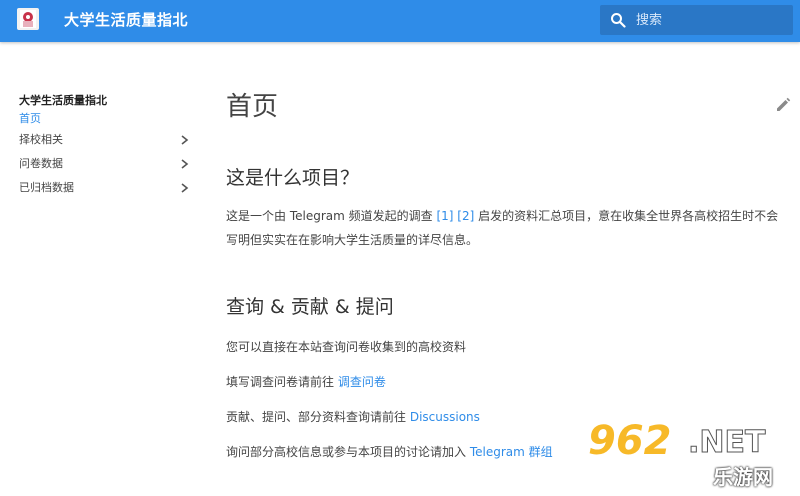 The height and width of the screenshot is (496, 800). Describe the element at coordinates (41, 139) in the screenshot. I see `sidebar-item-label: 择校相关` at that location.